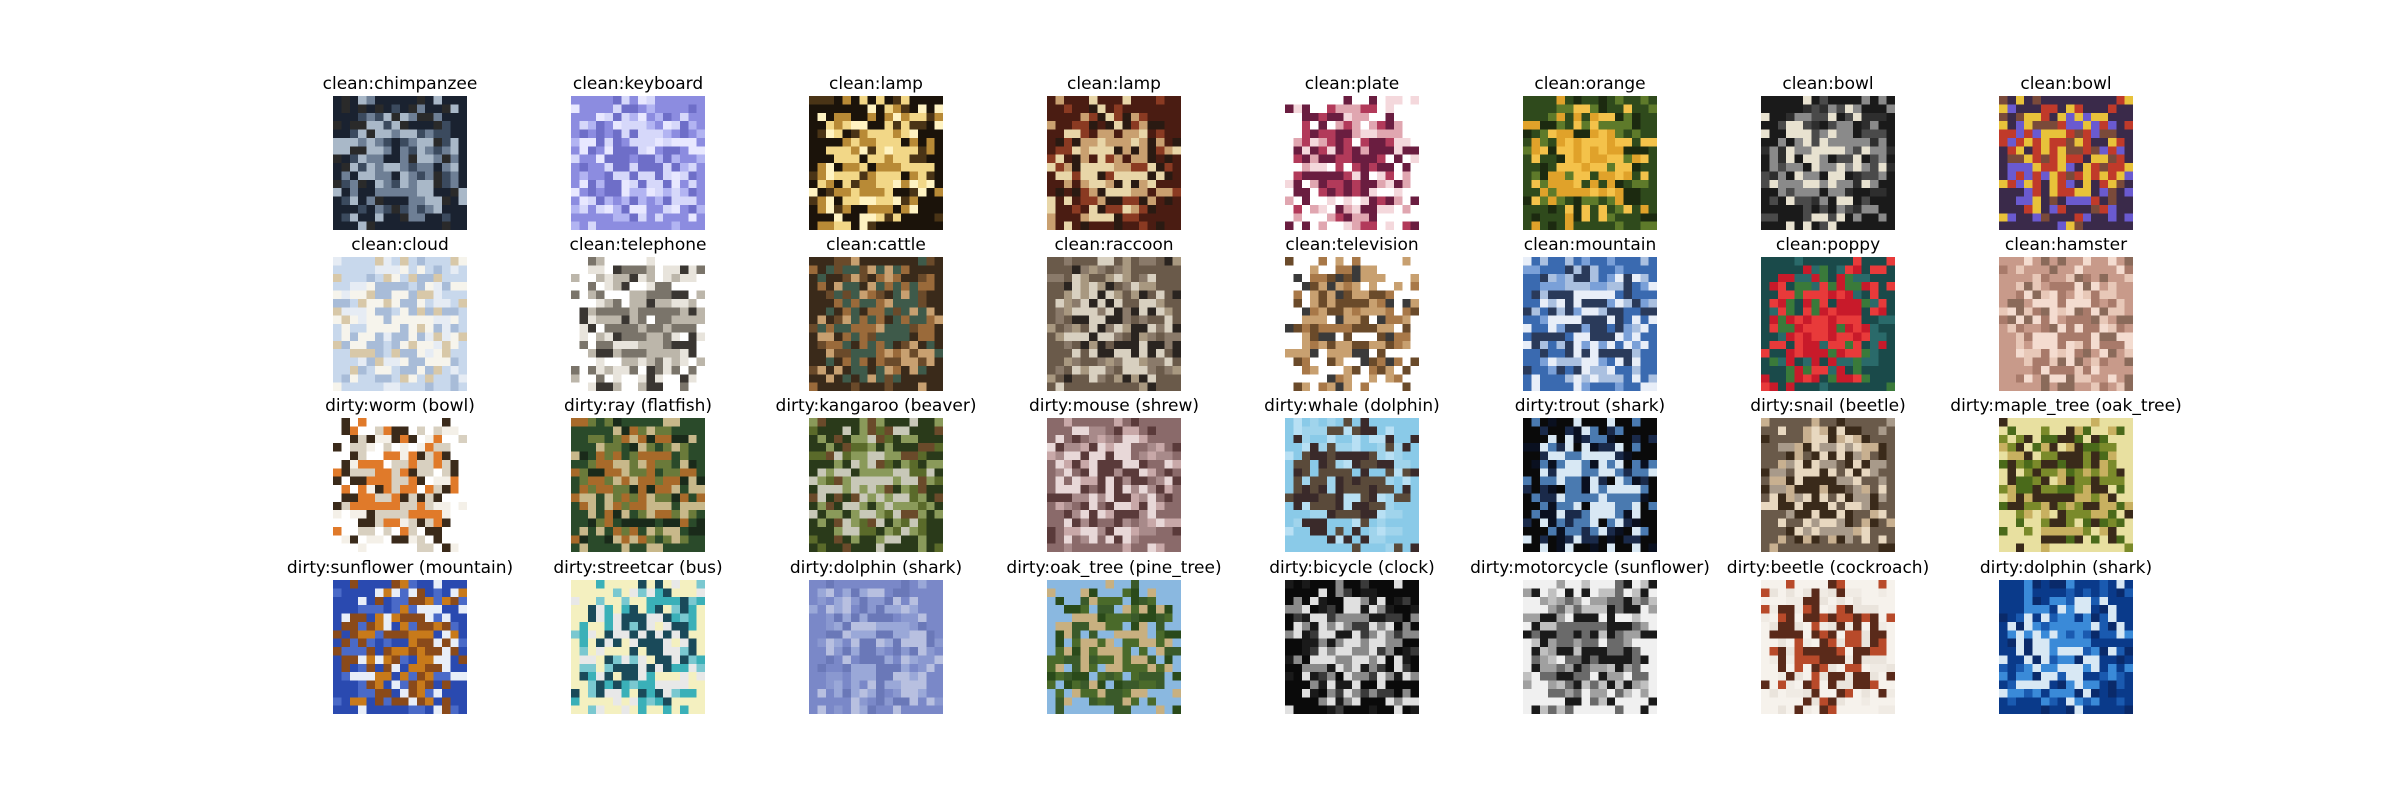 Image resolution: width=2400 pixels, height=800 pixels. Describe the element at coordinates (1828, 568) in the screenshot. I see `image-title: dirty:beetle (cockroach)` at that location.